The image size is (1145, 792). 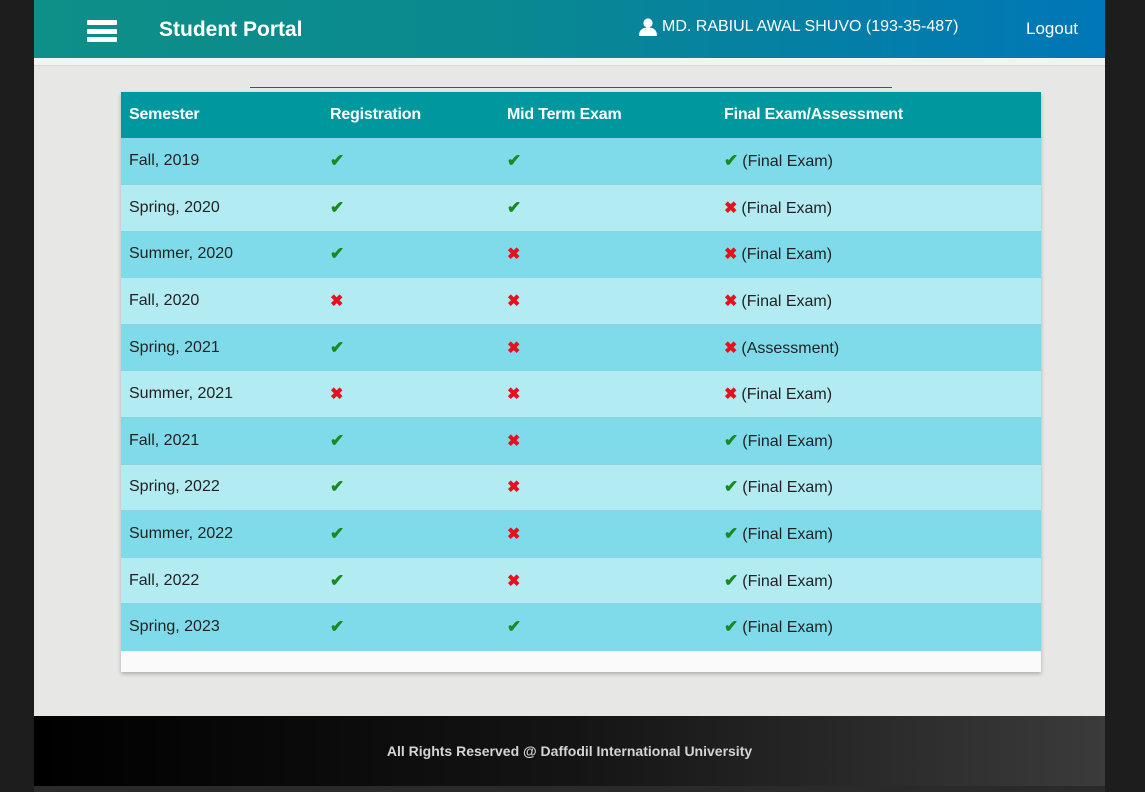 I want to click on table-row: Spring, 2021 ✔ ✖ ✖ (Assessment), so click(x=581, y=347).